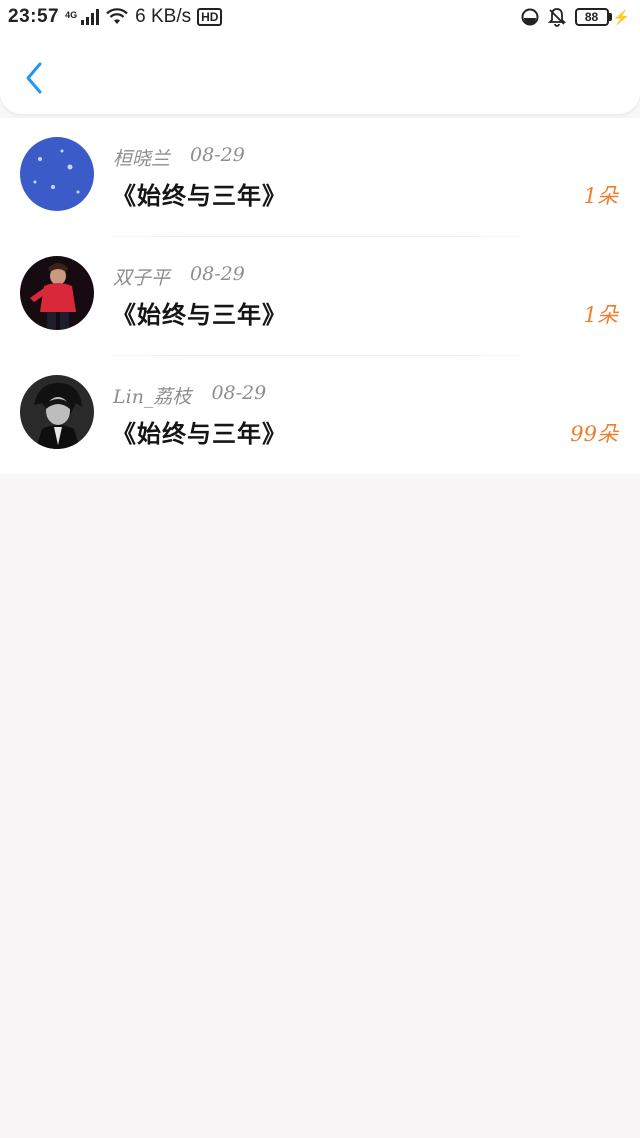  I want to click on status-bar: 23:57 4G 6 KB/s HD 88 ⚡, so click(320, 17).